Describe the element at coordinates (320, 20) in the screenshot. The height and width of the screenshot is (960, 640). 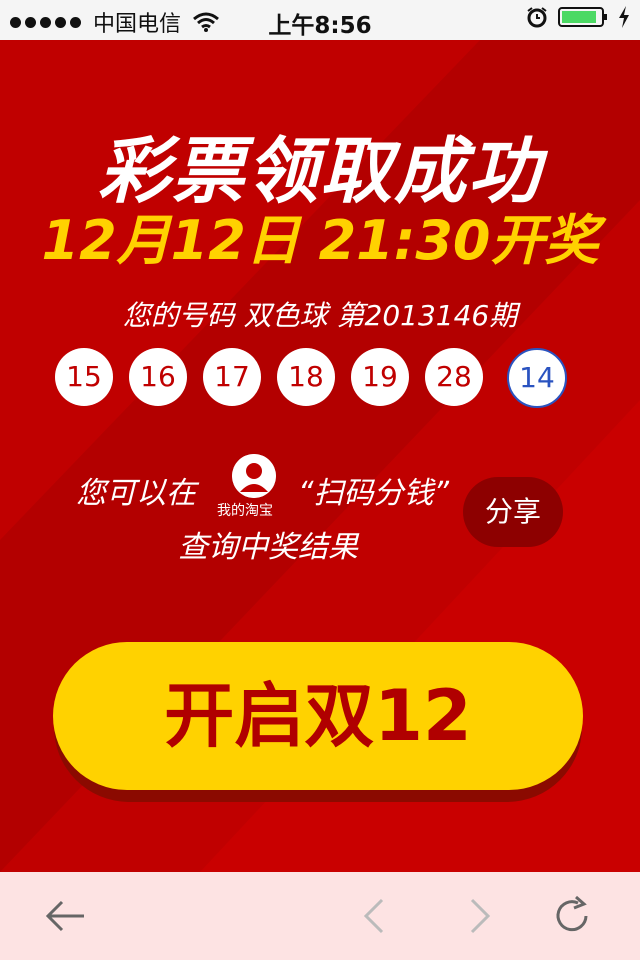
I see `status-bar: 中国电信 上午8:56` at that location.